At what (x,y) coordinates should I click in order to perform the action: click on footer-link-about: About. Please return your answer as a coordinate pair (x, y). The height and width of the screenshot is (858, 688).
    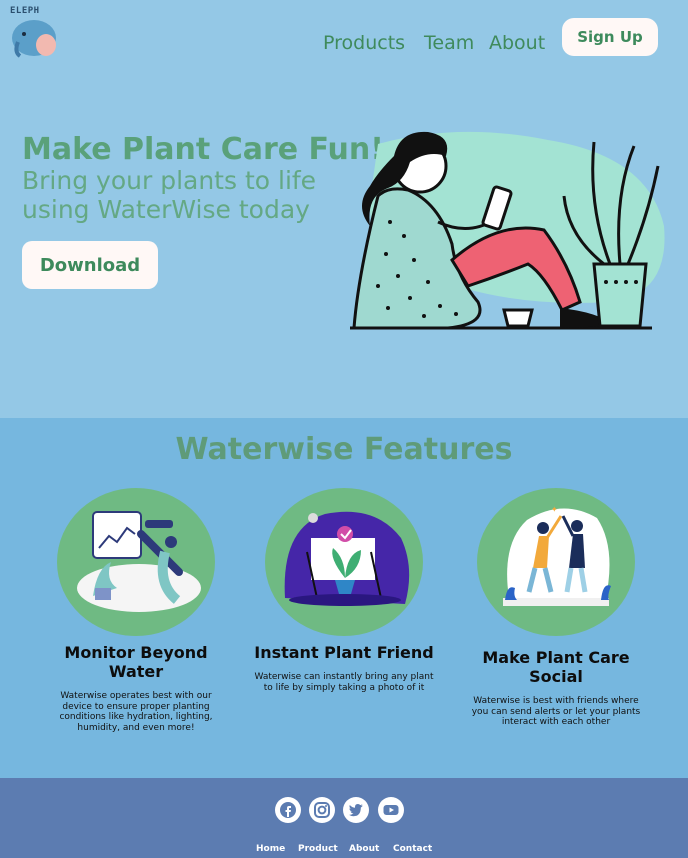
    Looking at the image, I should click on (364, 849).